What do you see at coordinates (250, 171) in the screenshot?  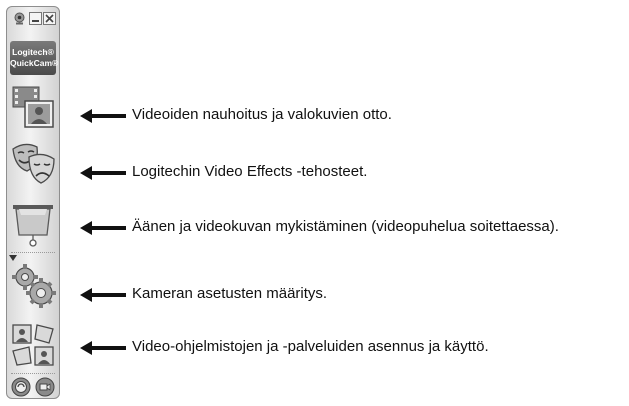 I see `label-video-effects: Logitechin Video Effects -tehosteet.` at bounding box center [250, 171].